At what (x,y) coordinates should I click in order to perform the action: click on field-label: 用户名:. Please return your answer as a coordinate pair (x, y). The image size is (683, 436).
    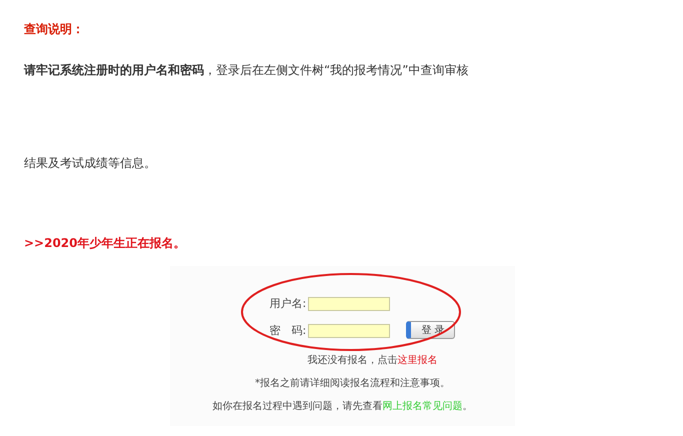
    Looking at the image, I should click on (288, 304).